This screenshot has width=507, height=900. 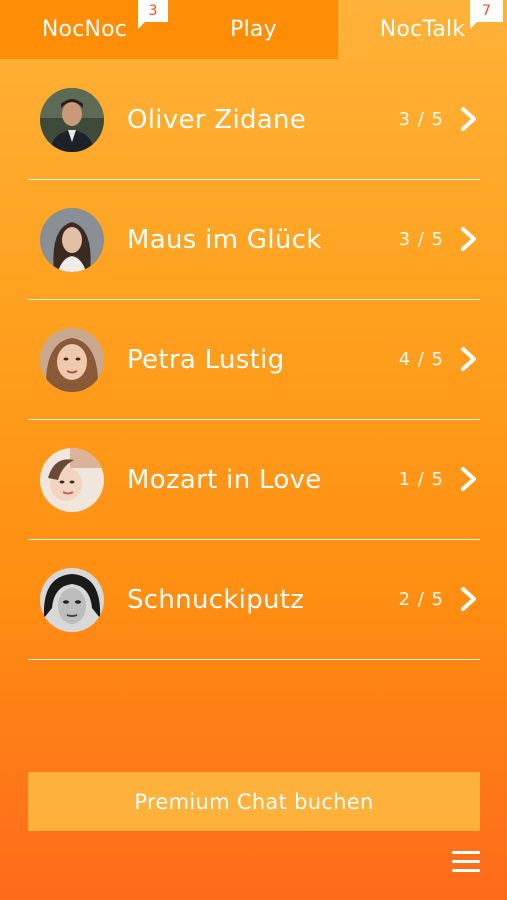 What do you see at coordinates (153, 14) in the screenshot?
I see `nocnoc-count-badge: 3` at bounding box center [153, 14].